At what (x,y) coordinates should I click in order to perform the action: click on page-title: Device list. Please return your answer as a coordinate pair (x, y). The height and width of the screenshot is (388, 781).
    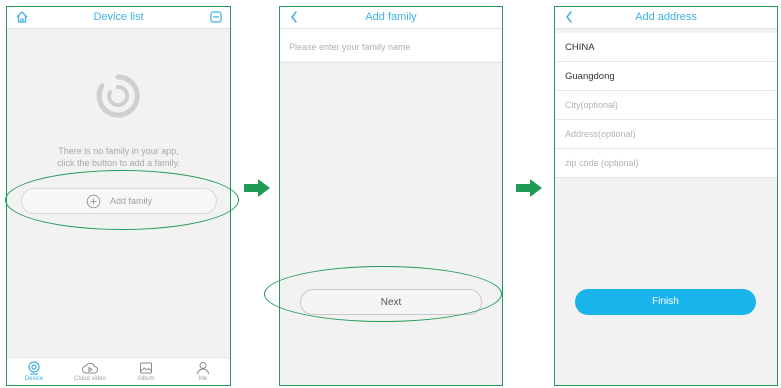
    Looking at the image, I should click on (118, 17).